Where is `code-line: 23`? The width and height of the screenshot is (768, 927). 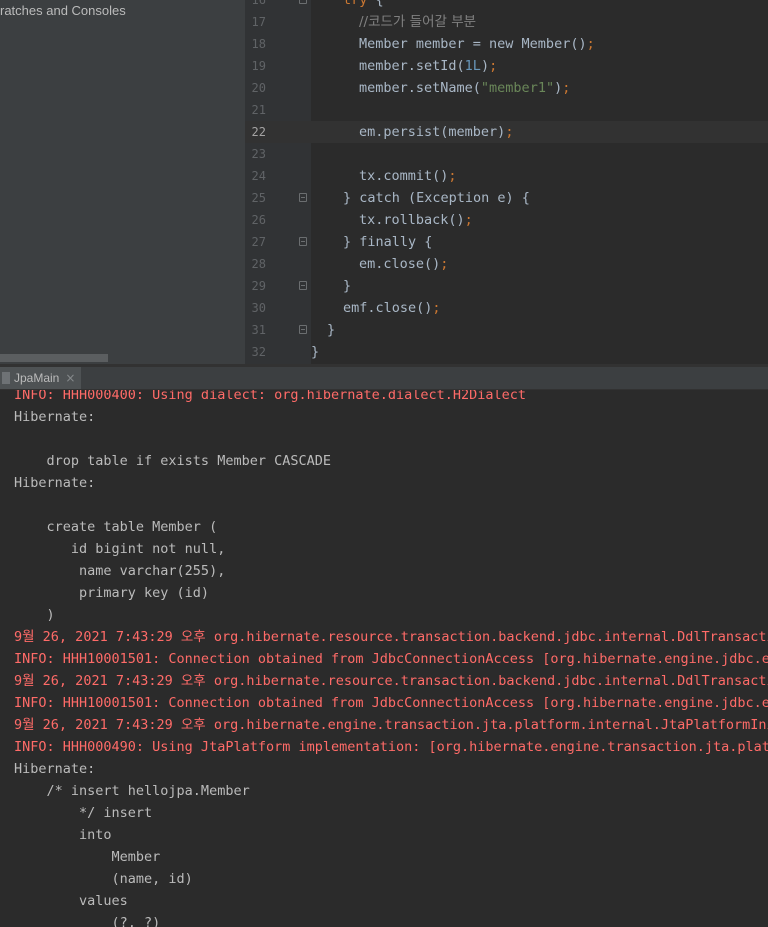
code-line: 23 is located at coordinates (506, 154).